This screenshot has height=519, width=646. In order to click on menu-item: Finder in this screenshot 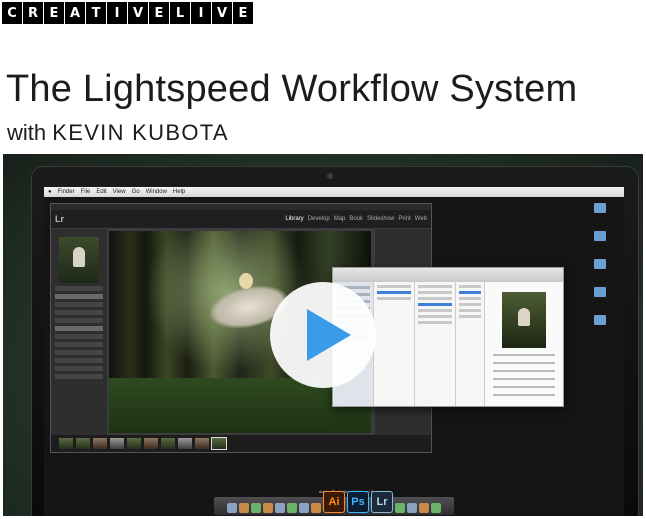, I will do `click(66, 192)`.